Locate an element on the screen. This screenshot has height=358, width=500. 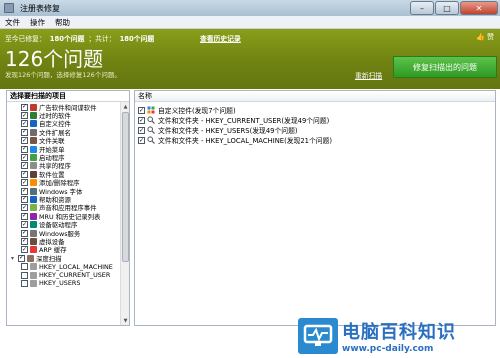
maximize-button: □ is located at coordinates (447, 8).